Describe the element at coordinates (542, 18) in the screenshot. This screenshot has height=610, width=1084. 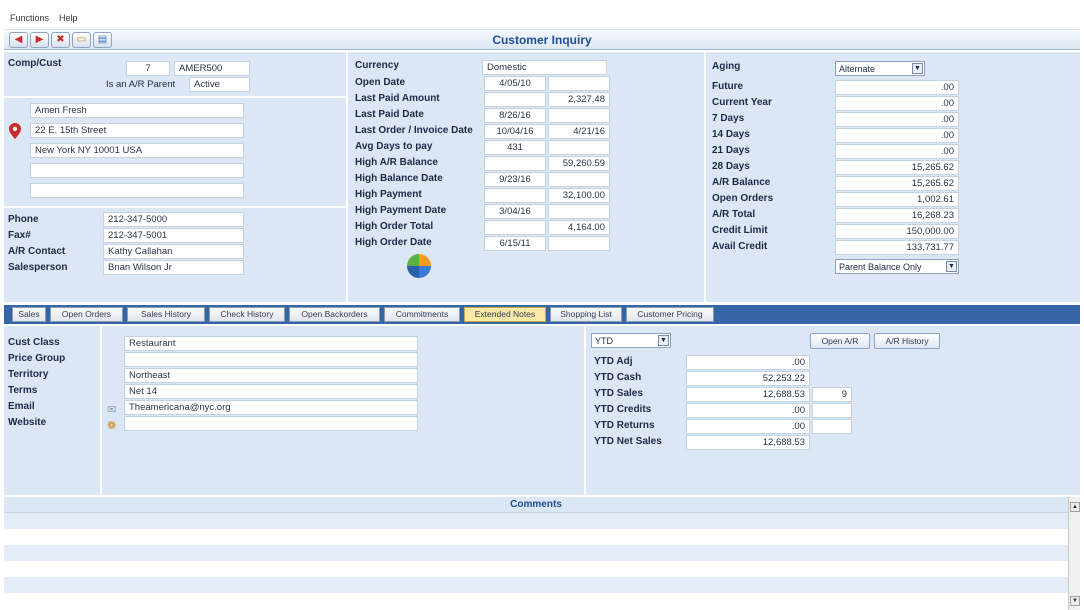
I see `menu-bar: Functions Help` at that location.